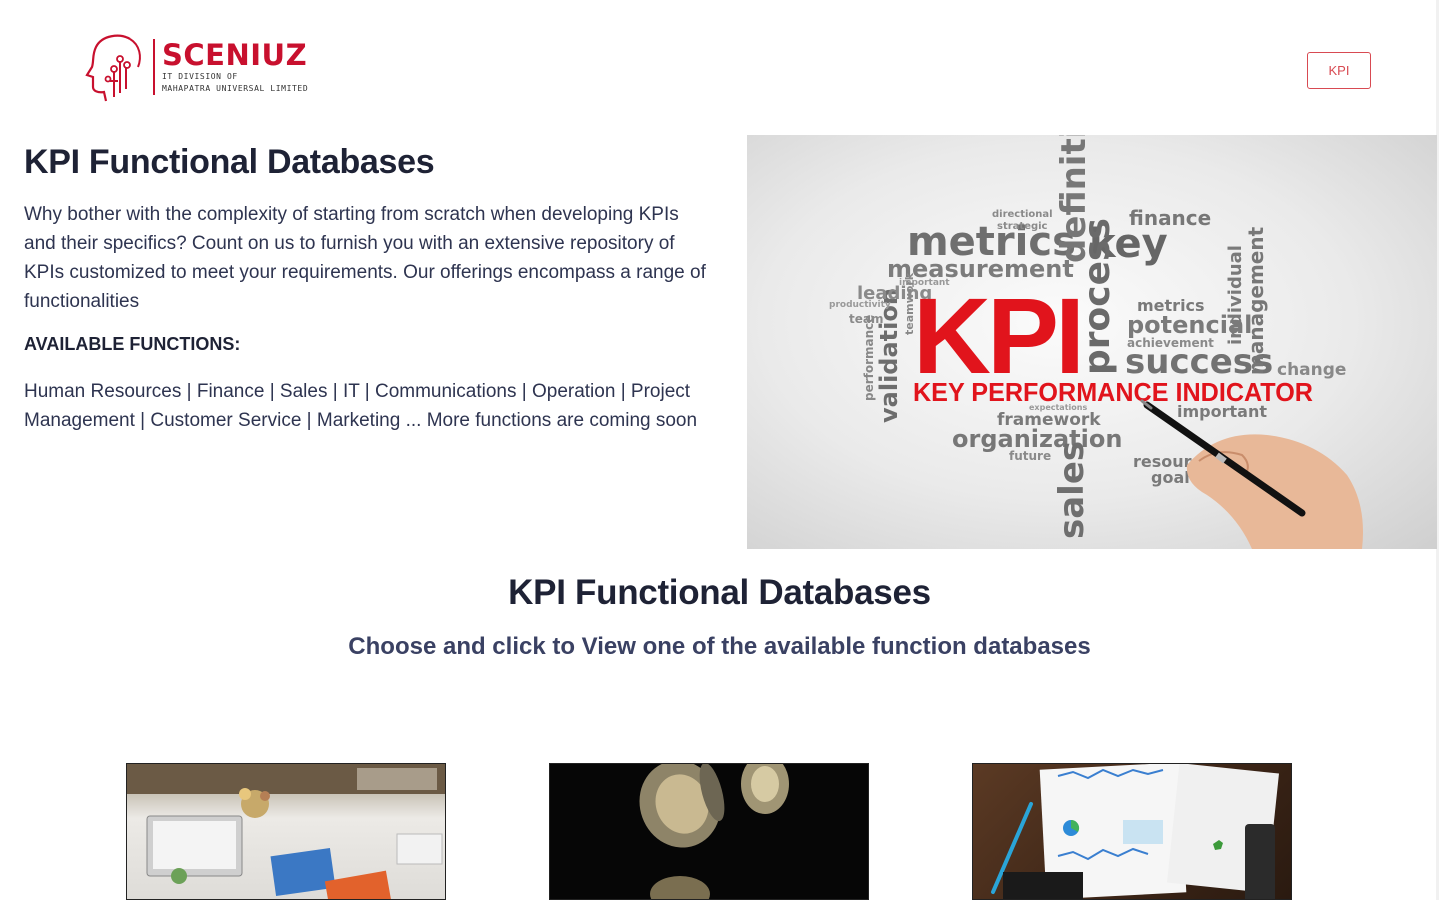  Describe the element at coordinates (1256, 300) in the screenshot. I see `word-management: management` at that location.